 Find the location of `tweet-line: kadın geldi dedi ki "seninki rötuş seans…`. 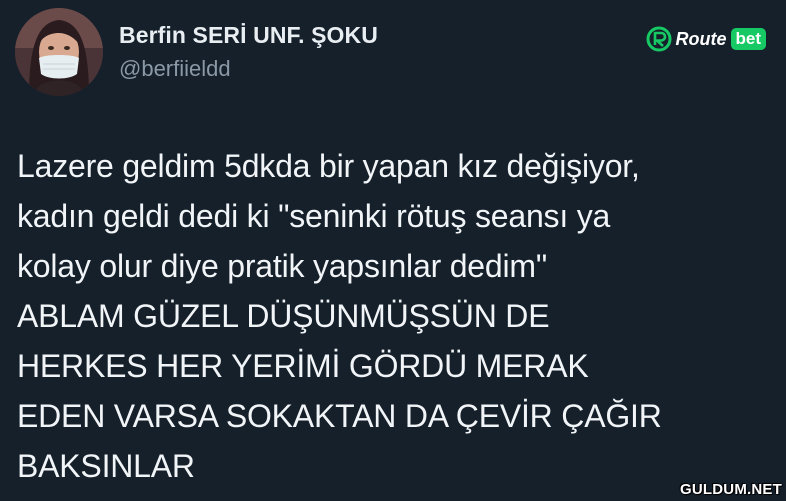

tweet-line: kadın geldi dedi ki "seninki rötuş seans… is located at coordinates (314, 216).